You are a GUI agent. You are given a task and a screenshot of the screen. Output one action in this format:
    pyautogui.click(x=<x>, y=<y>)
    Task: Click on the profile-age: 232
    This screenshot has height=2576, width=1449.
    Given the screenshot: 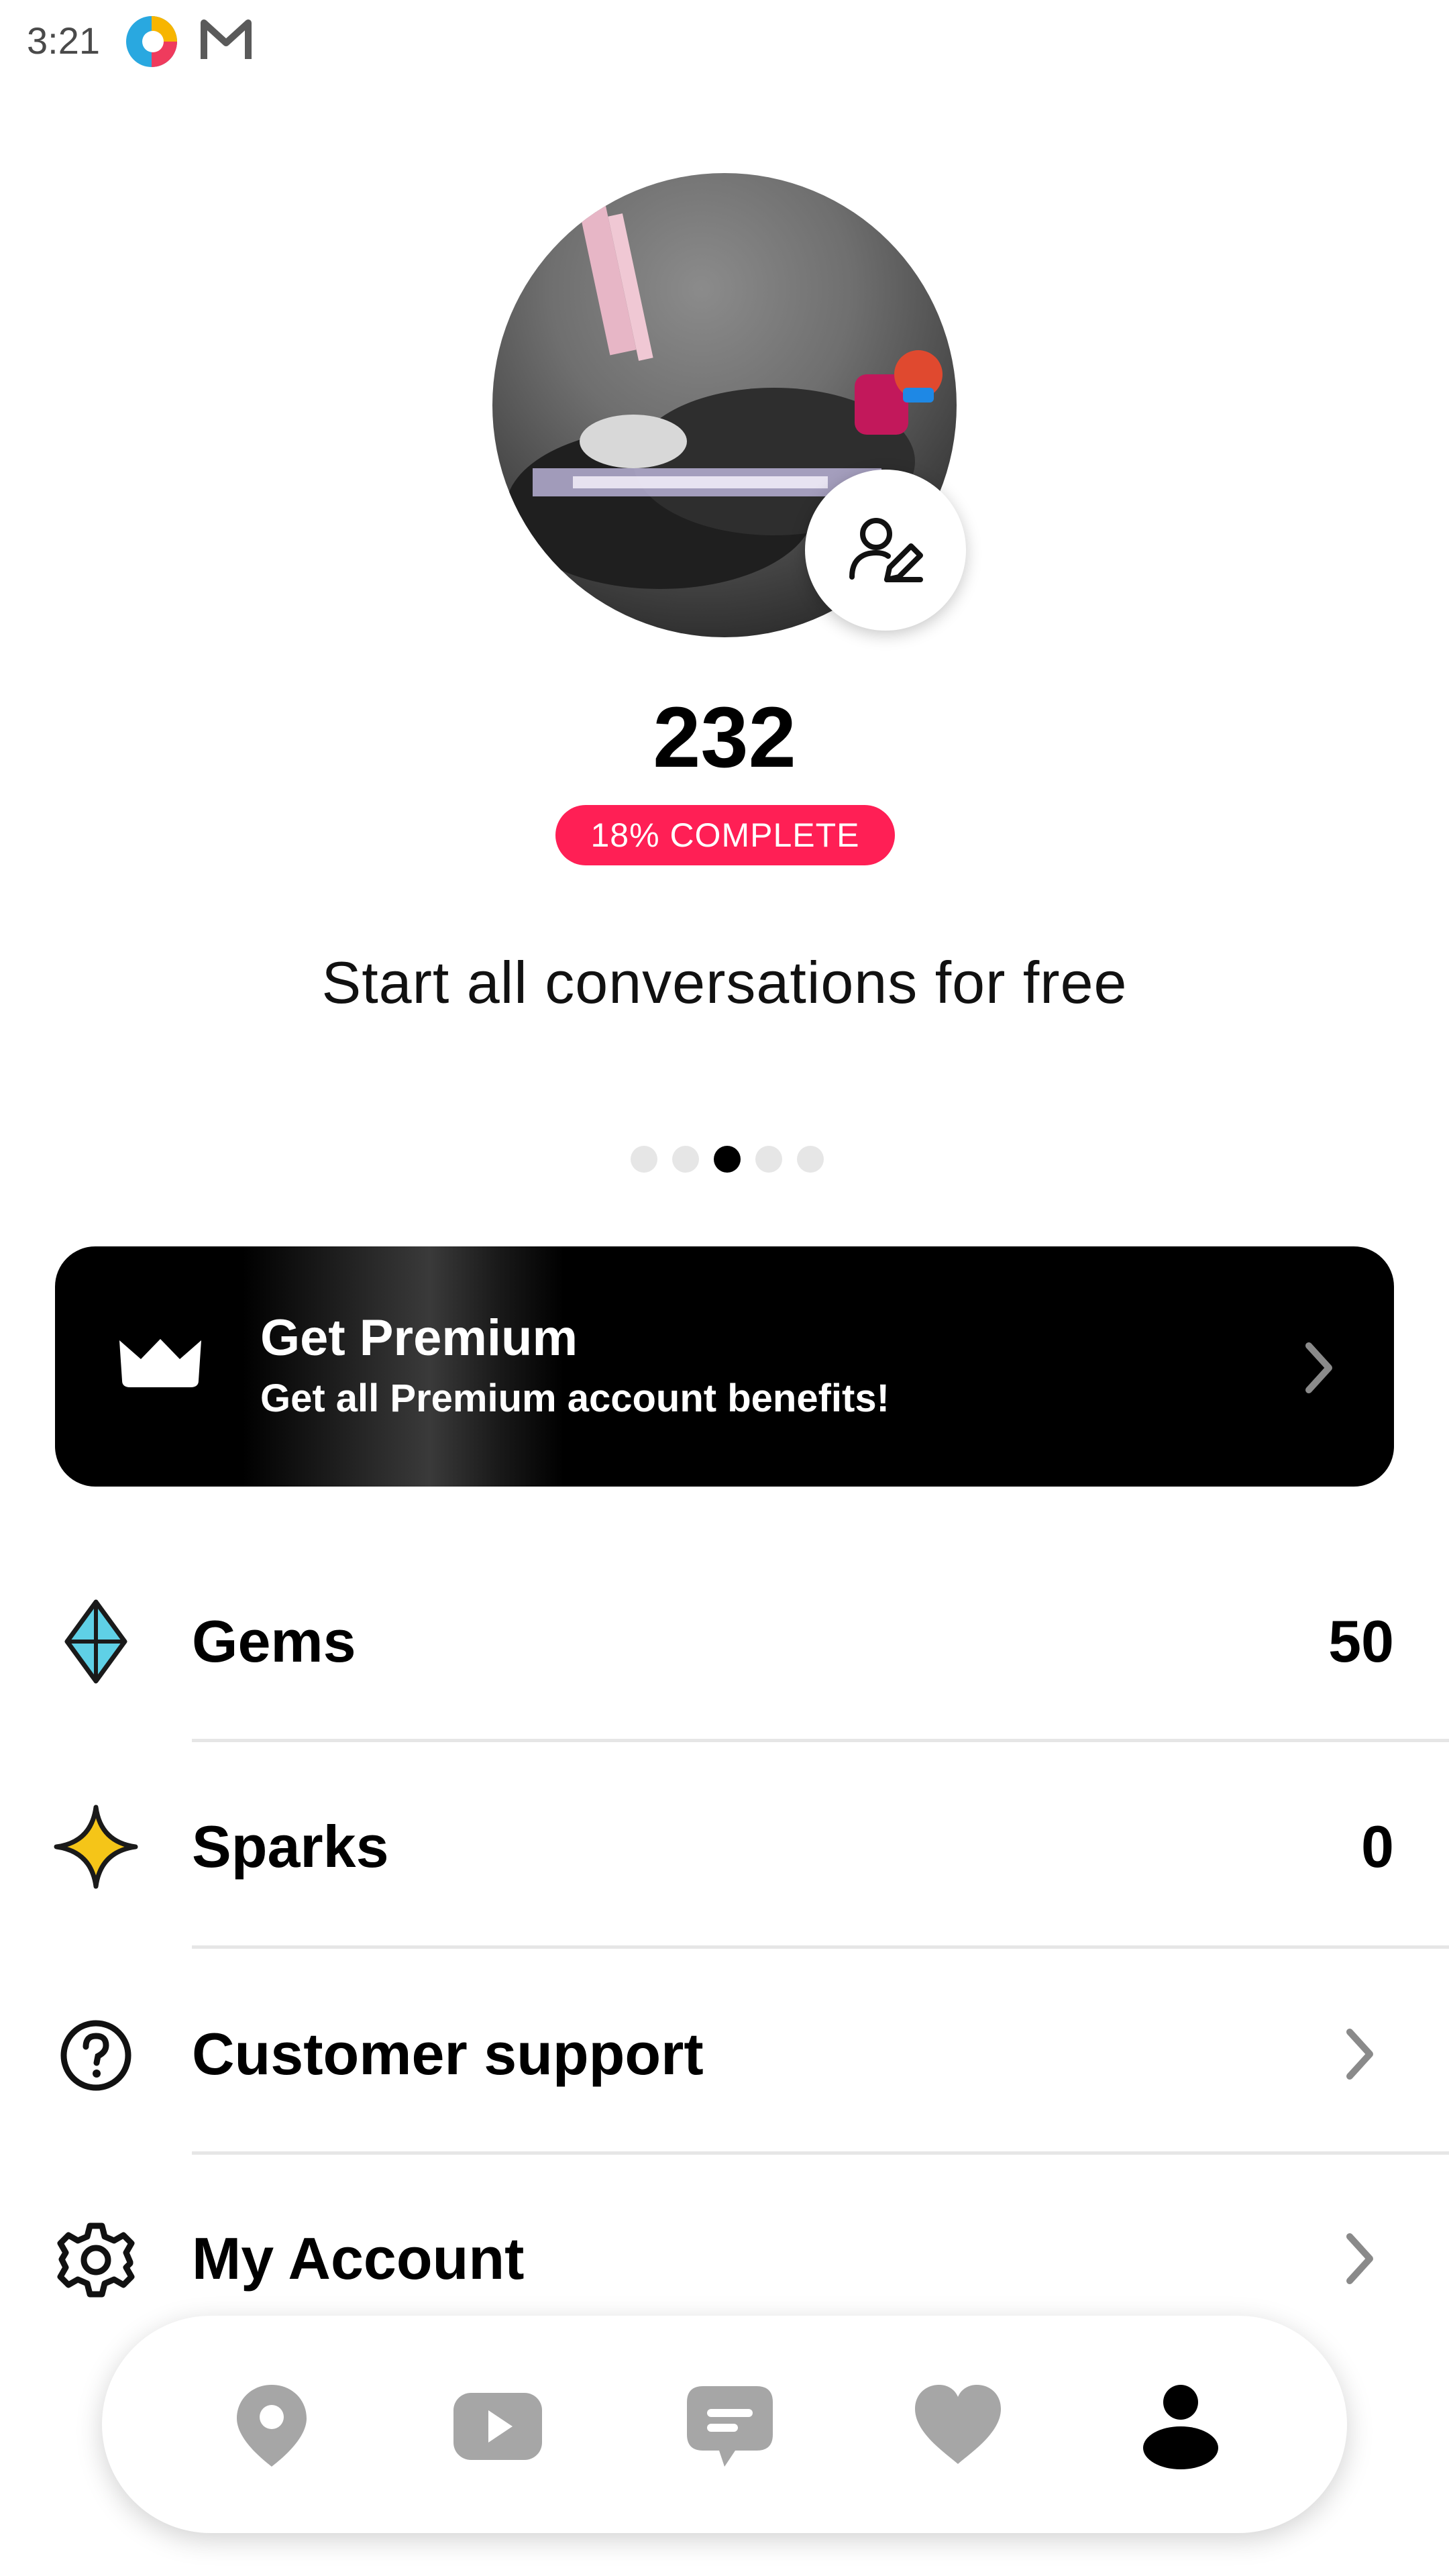 What is the action you would take?
    pyautogui.click(x=724, y=738)
    